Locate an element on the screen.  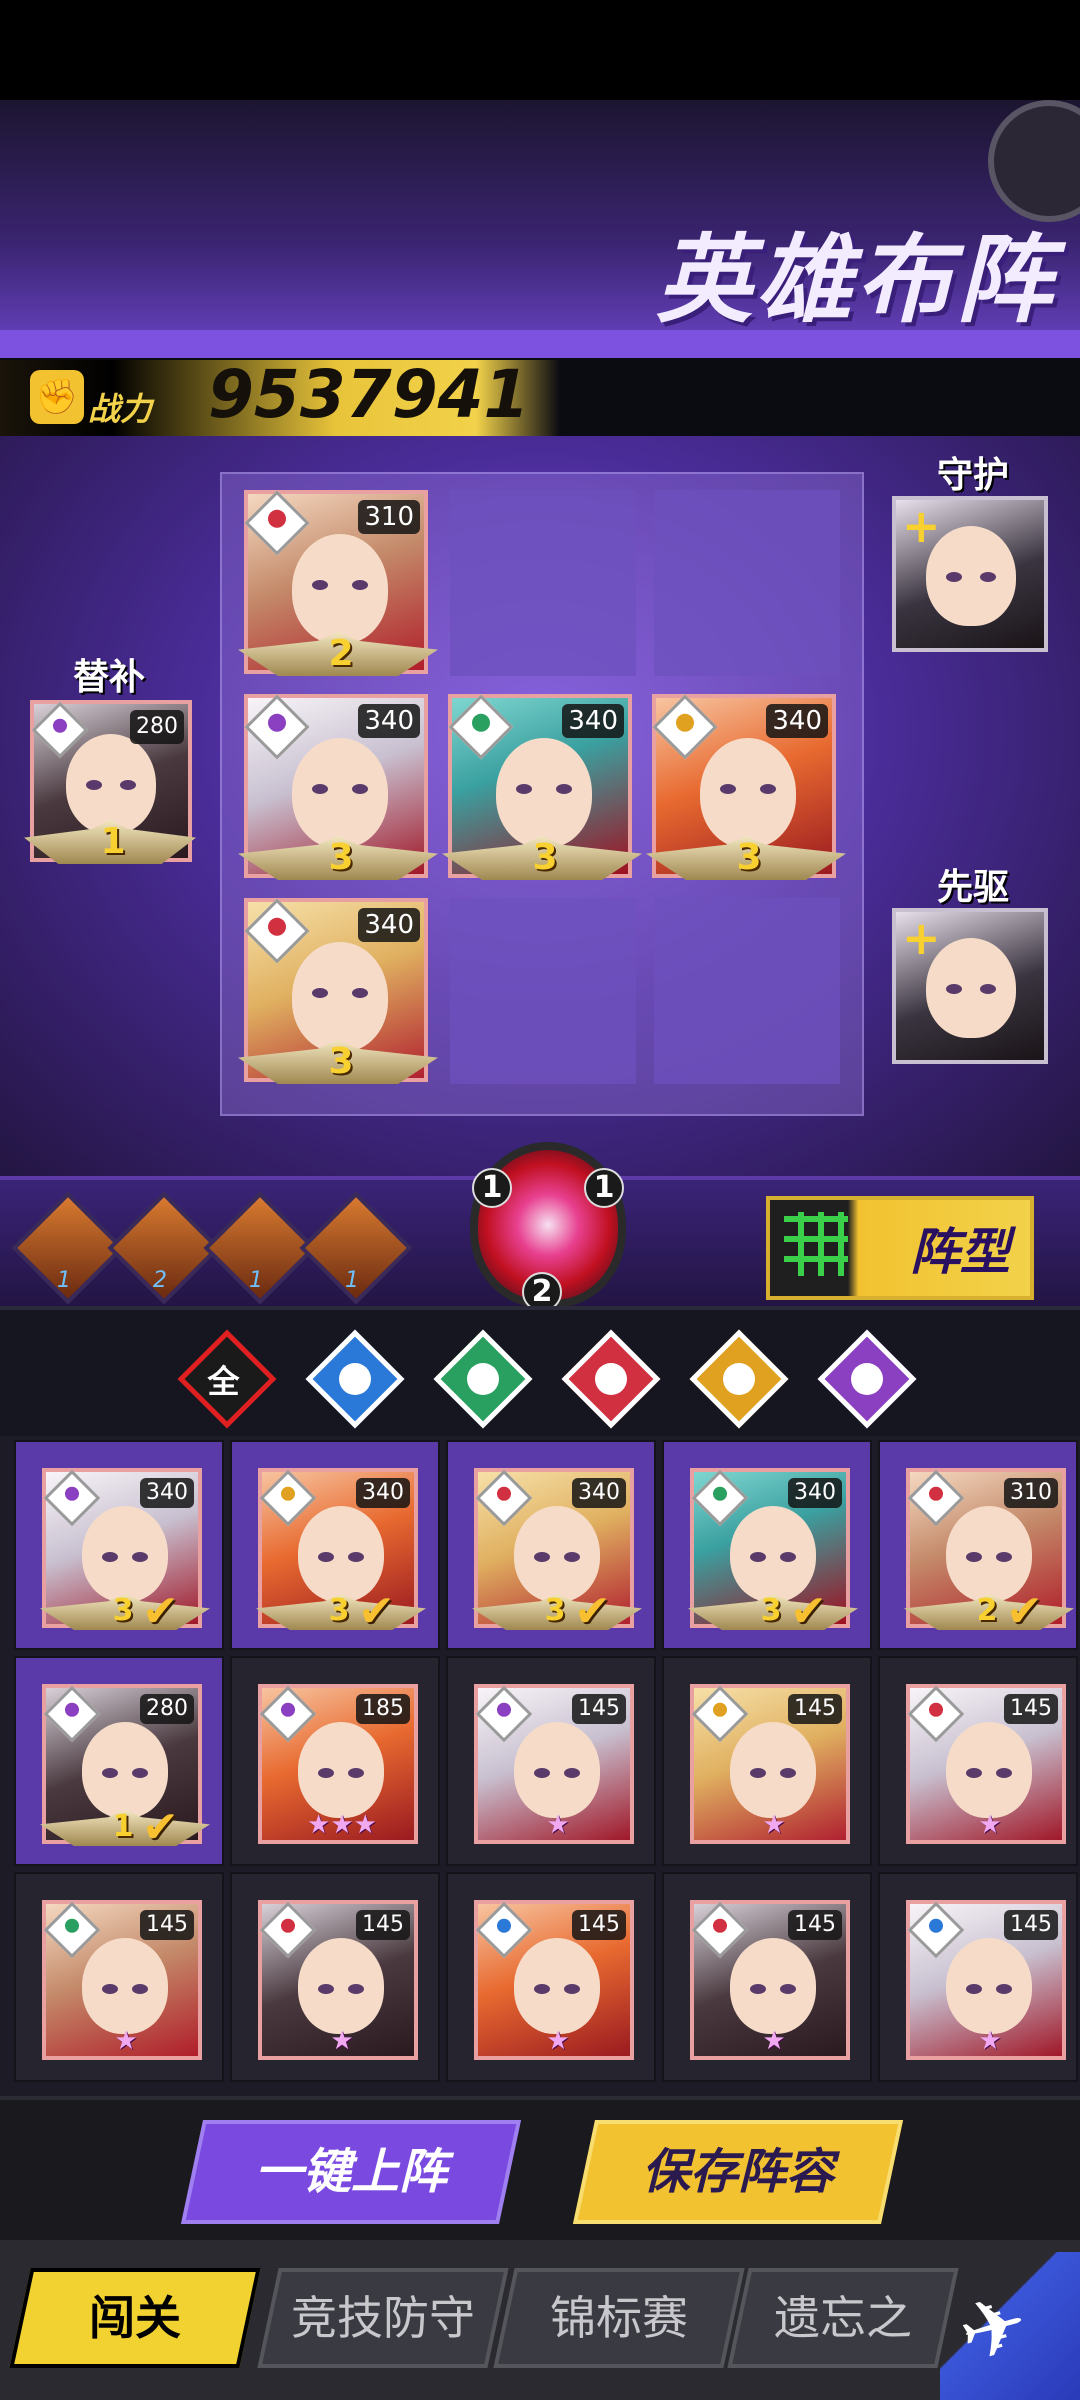
vanguard-slot: + is located at coordinates (970, 986).